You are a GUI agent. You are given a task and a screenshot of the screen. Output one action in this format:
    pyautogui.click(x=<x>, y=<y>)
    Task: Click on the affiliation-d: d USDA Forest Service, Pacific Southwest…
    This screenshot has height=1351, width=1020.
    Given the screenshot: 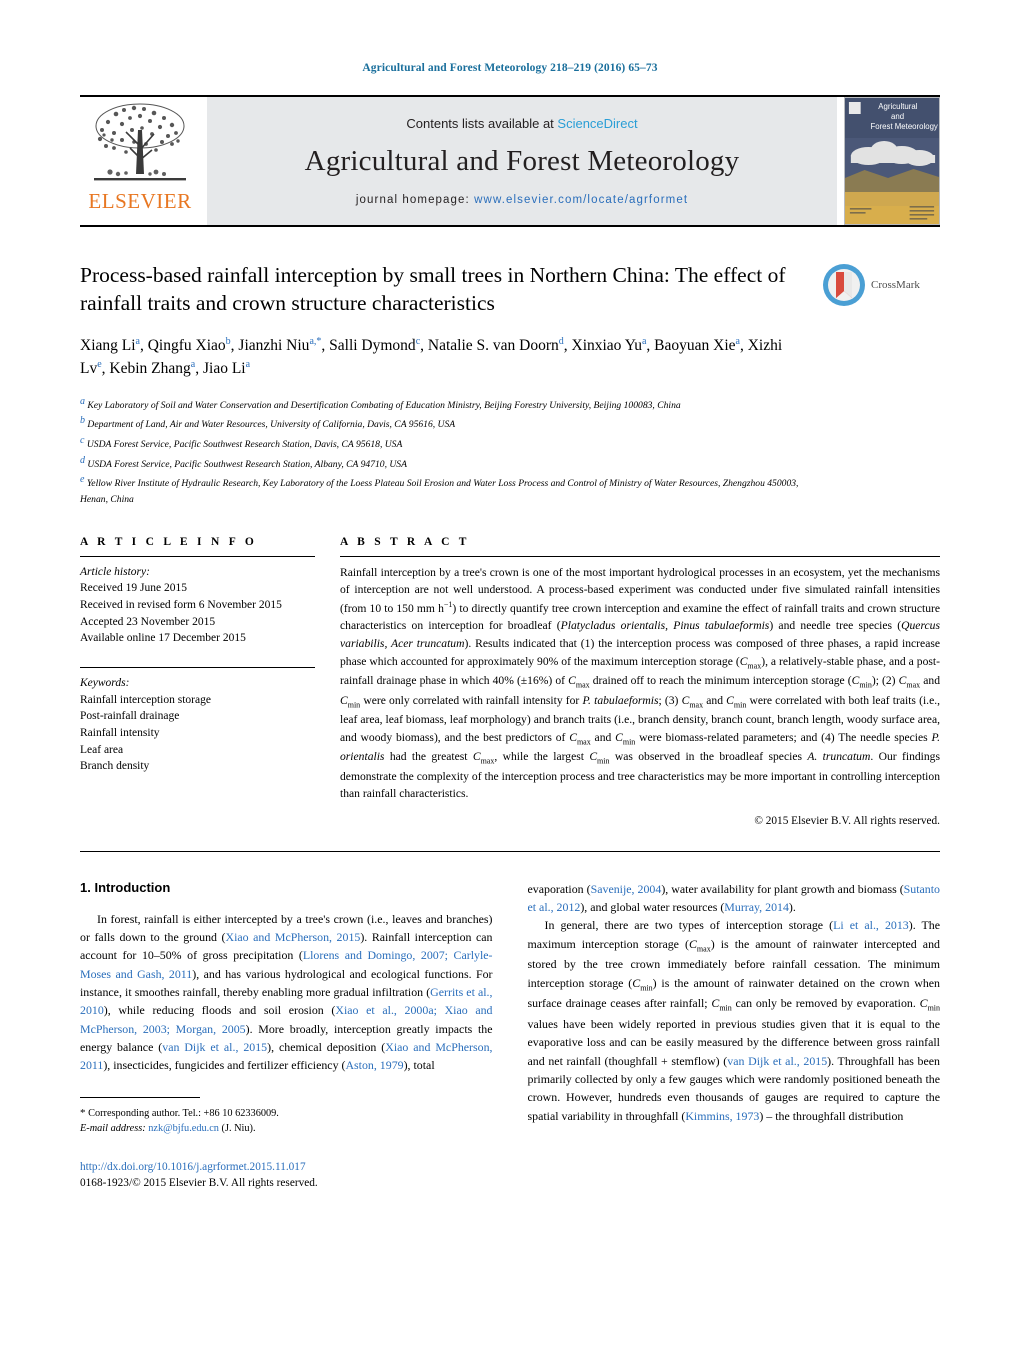 What is the action you would take?
    pyautogui.click(x=243, y=462)
    